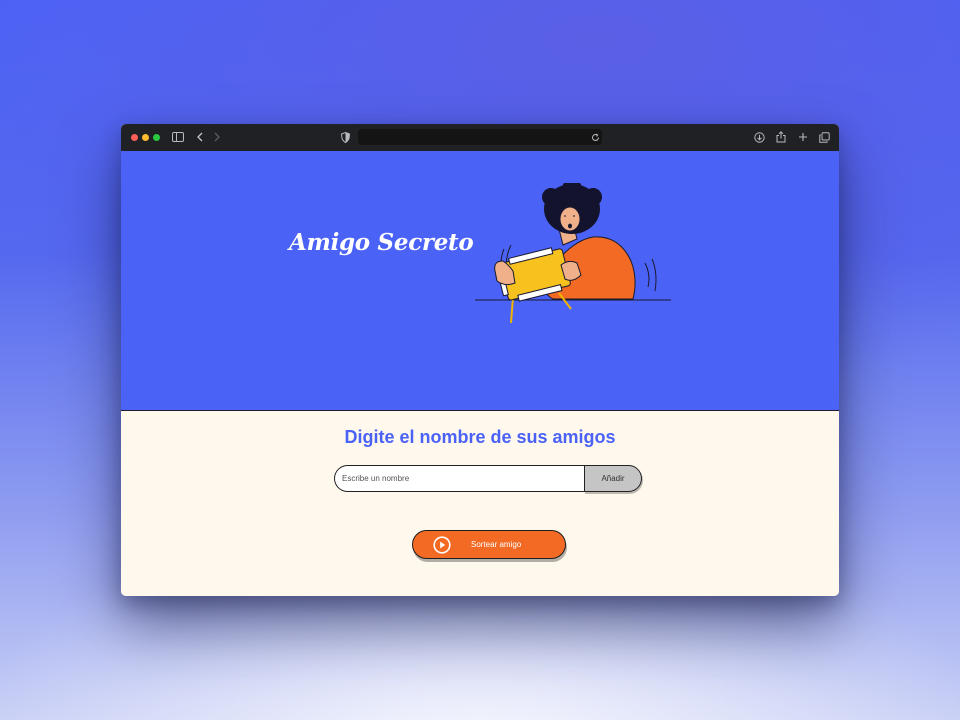 The height and width of the screenshot is (720, 960). I want to click on address-bar, so click(480, 137).